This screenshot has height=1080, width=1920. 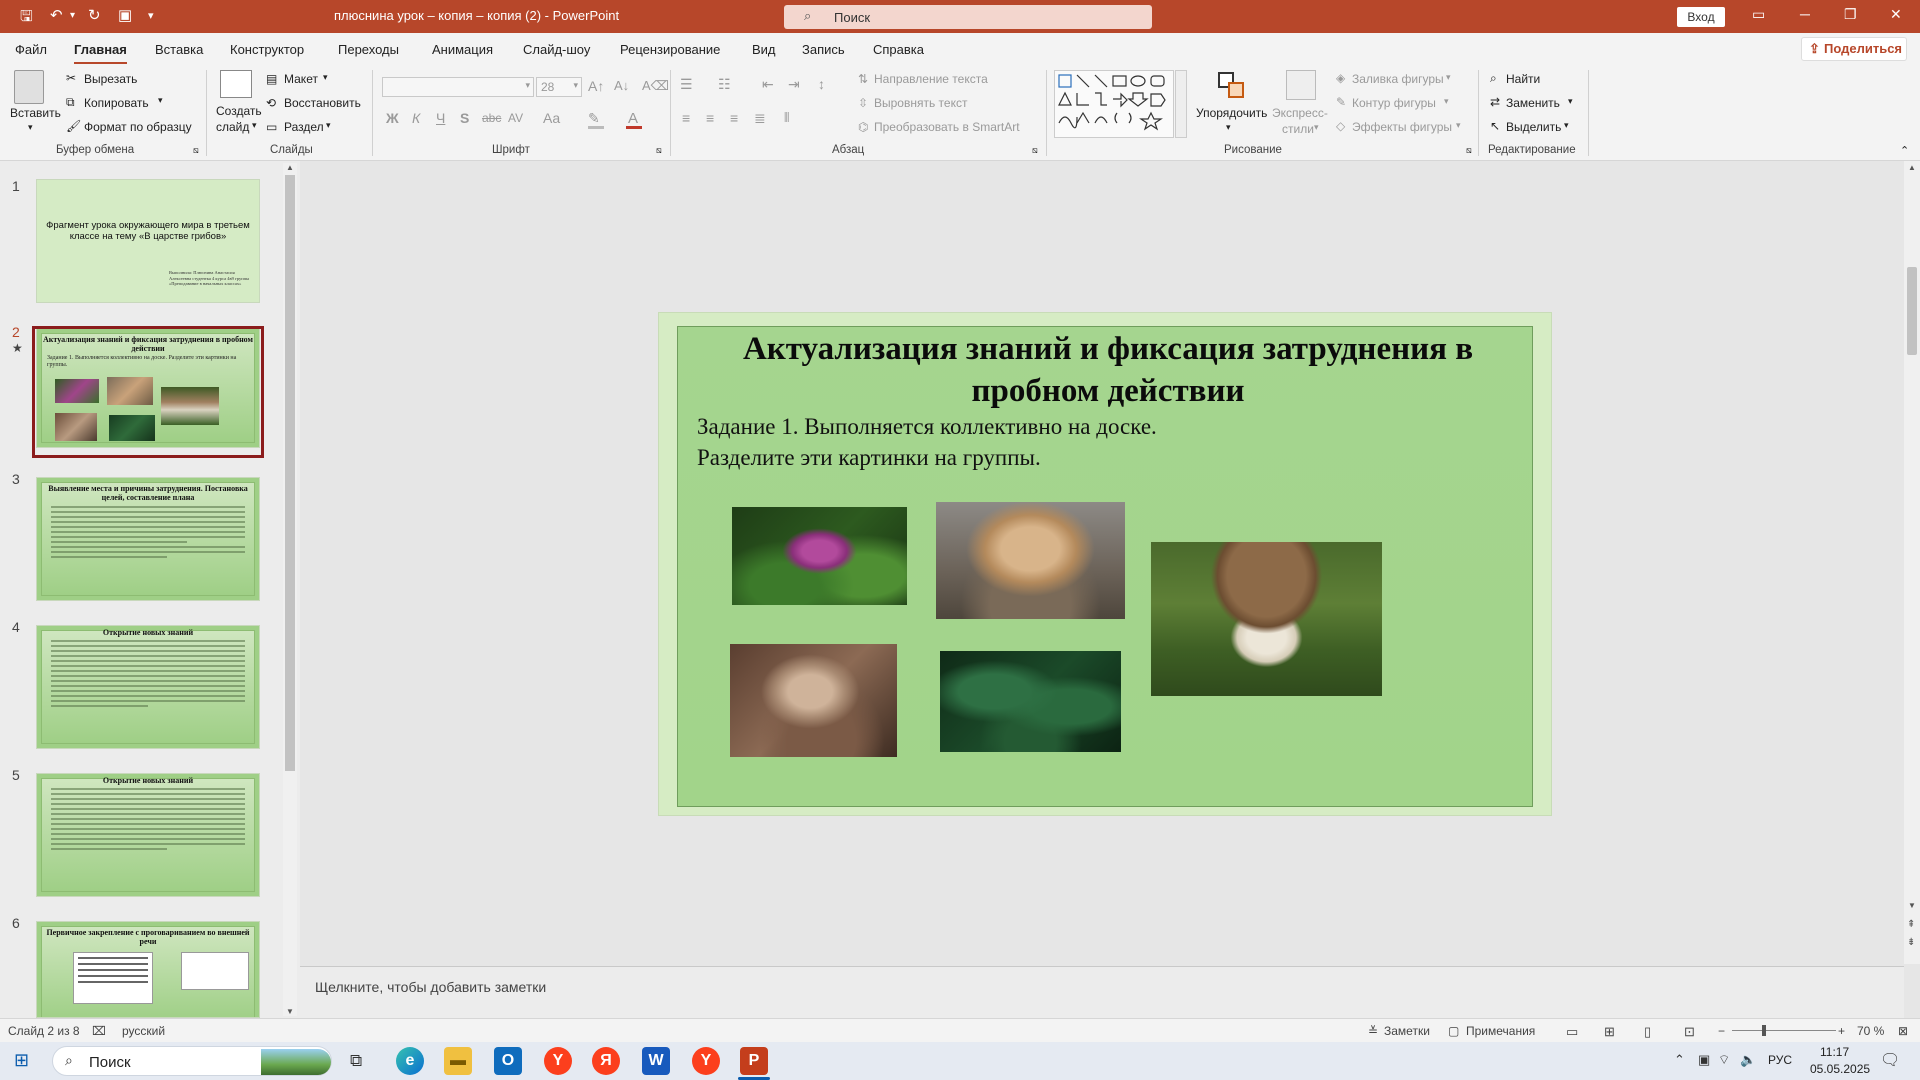 I want to click on notes-toggle-icon: ≚, so click(x=1373, y=1031).